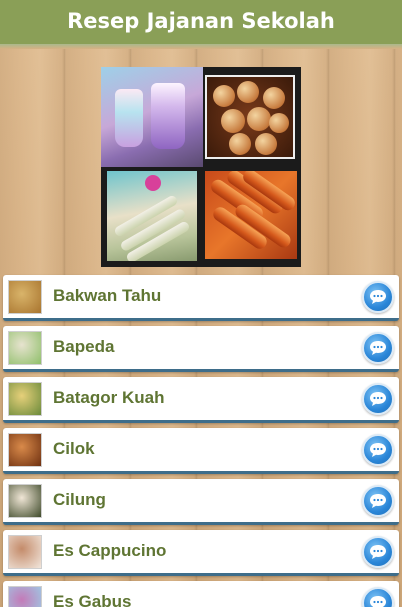 The height and width of the screenshot is (607, 402). I want to click on sausage-photo, so click(251, 215).